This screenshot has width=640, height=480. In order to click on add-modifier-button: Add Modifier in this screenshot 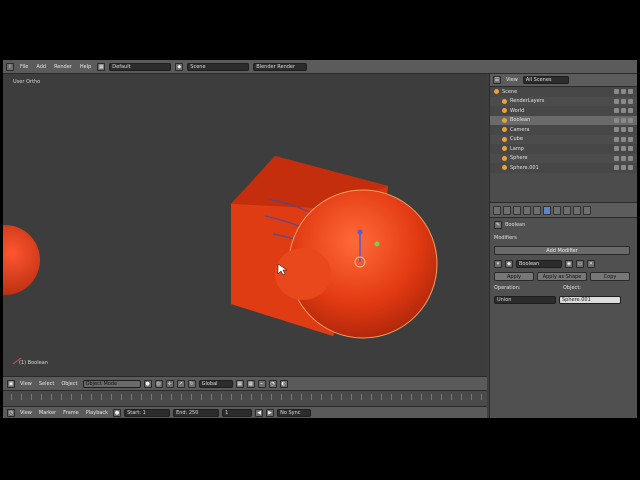, I will do `click(562, 250)`.